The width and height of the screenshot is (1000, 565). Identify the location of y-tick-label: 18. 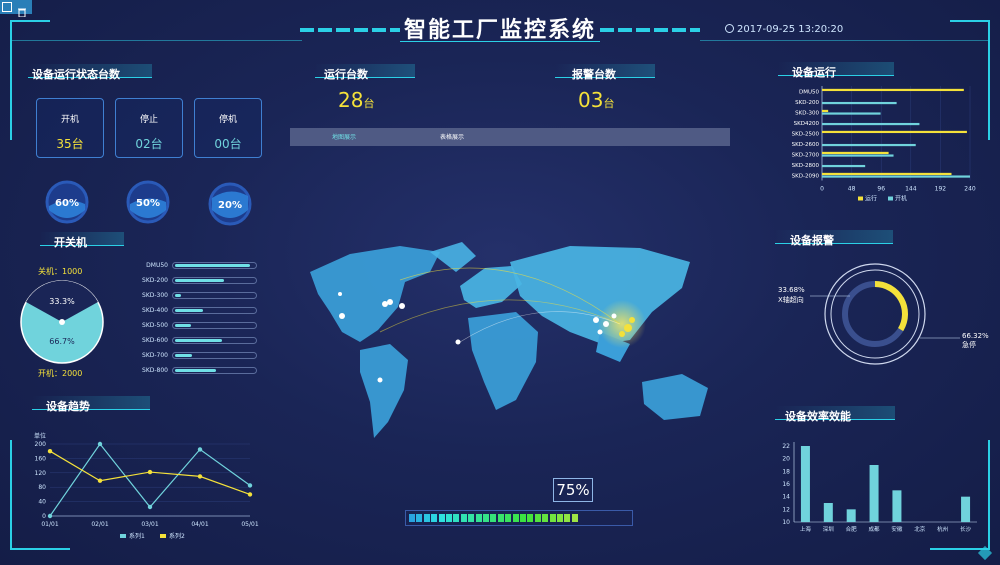
(786, 471).